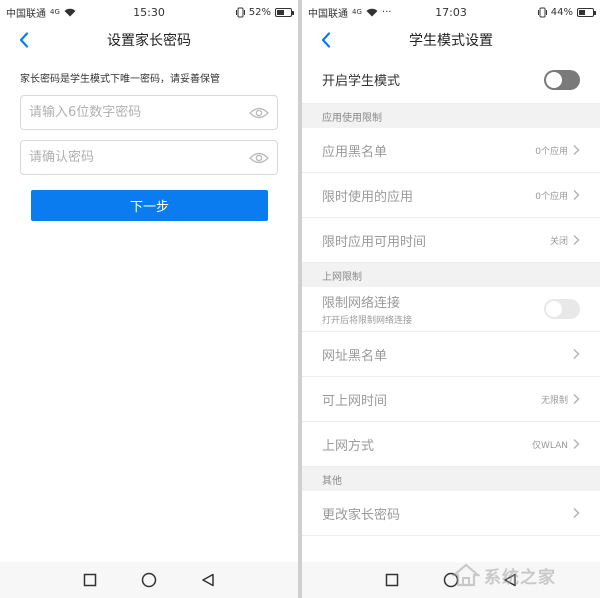 This screenshot has width=600, height=598. I want to click on net-mode-row: 上网方式 仅WLAN, so click(451, 444).